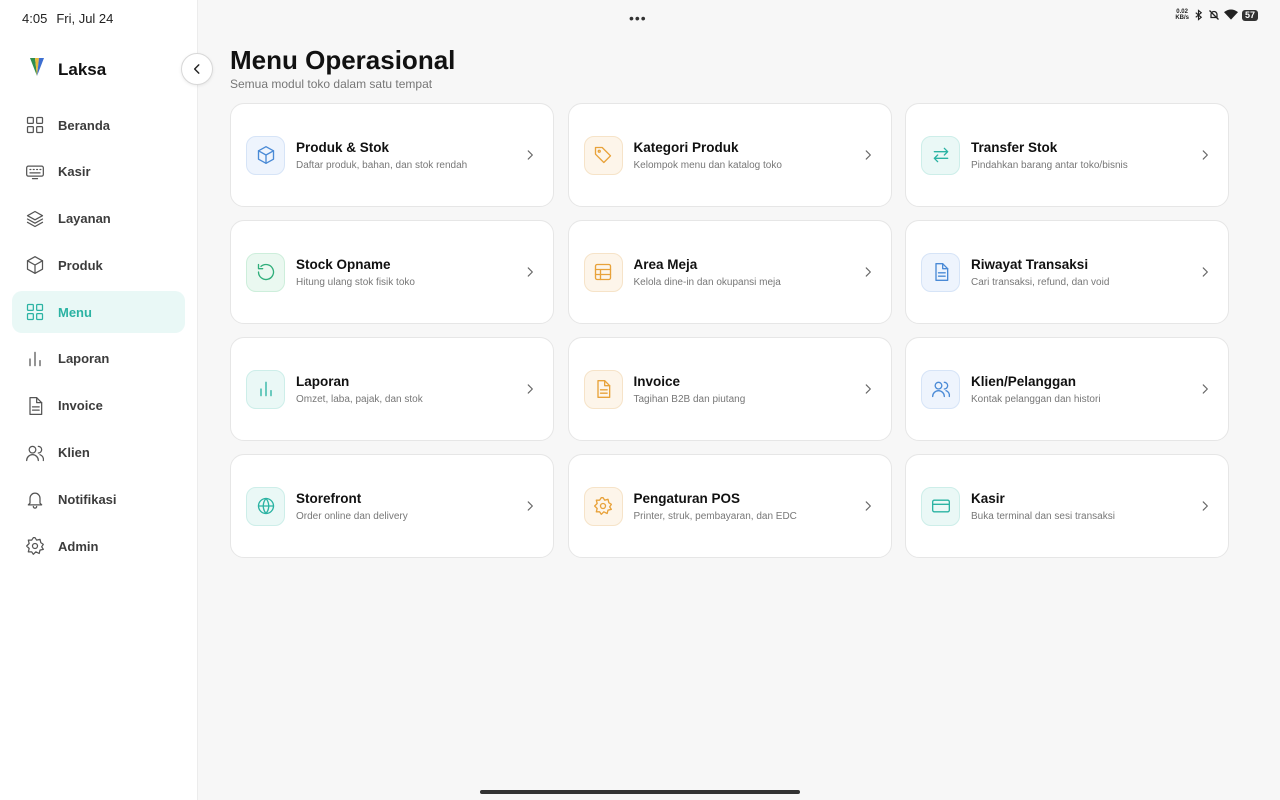 The height and width of the screenshot is (800, 1280). I want to click on sidebar-item-invoice: Invoice, so click(98, 406).